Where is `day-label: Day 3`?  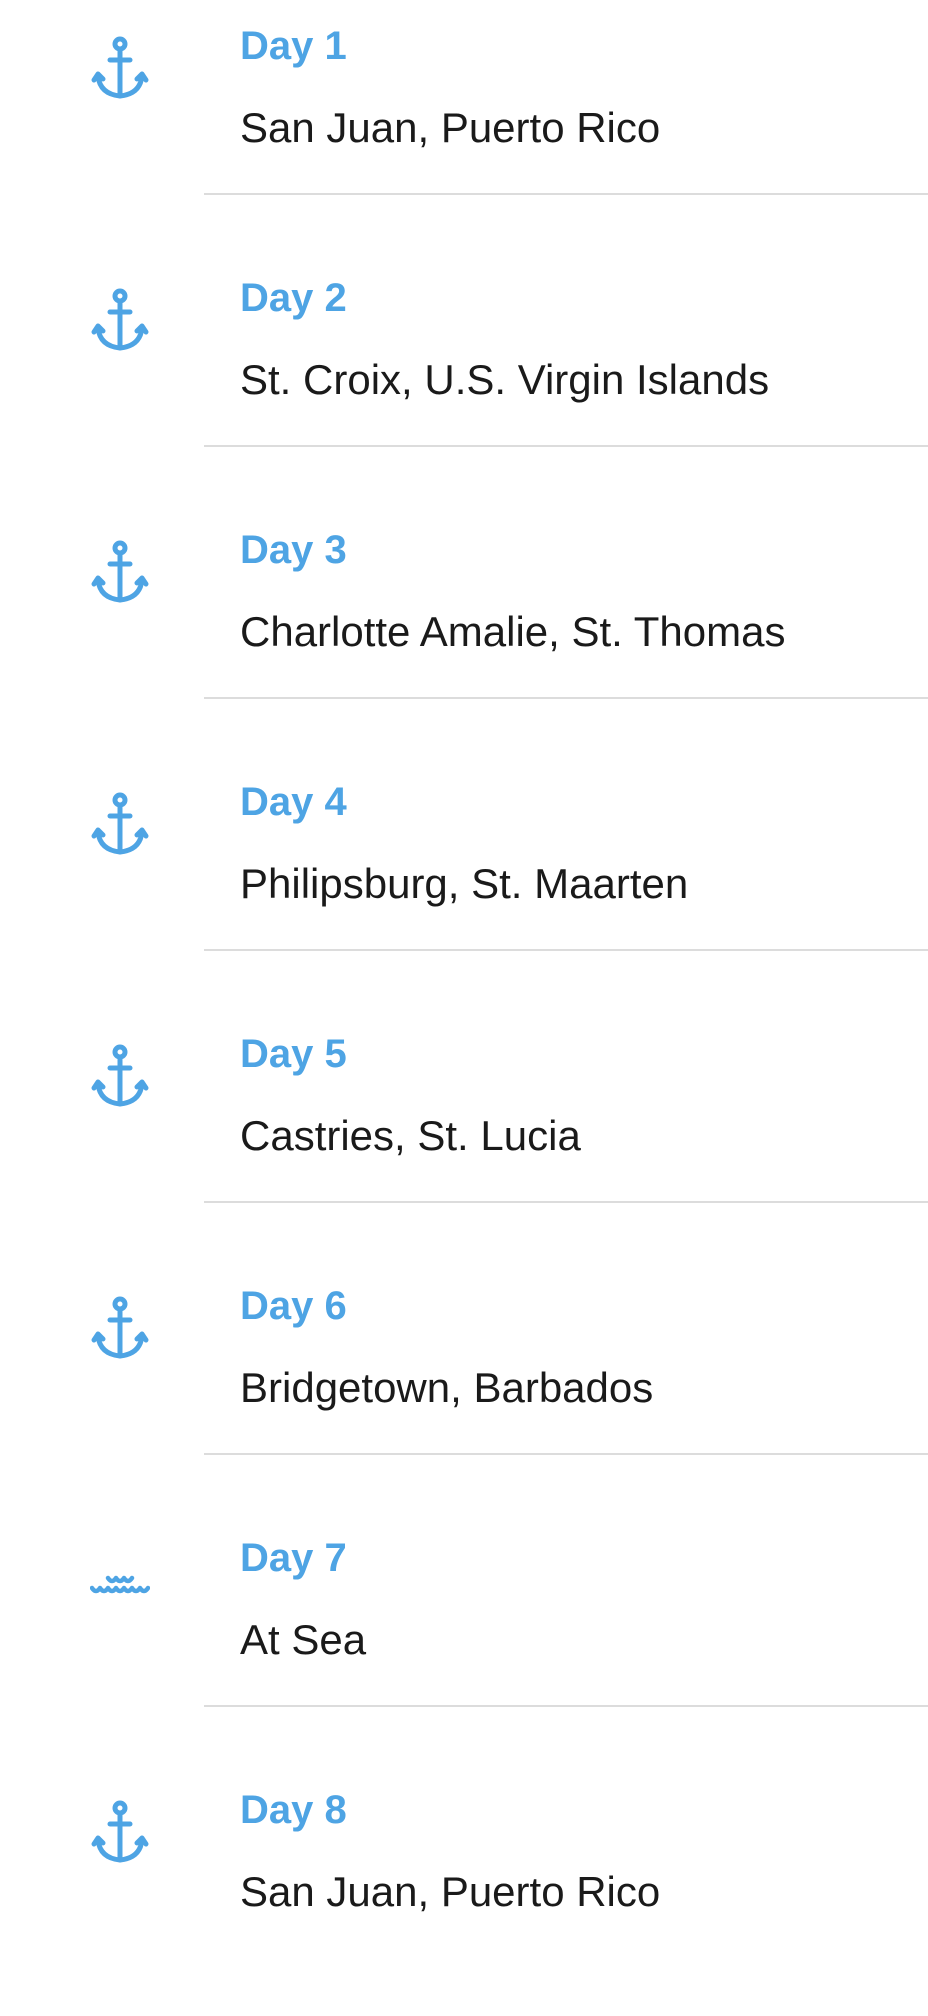 day-label: Day 3 is located at coordinates (293, 550).